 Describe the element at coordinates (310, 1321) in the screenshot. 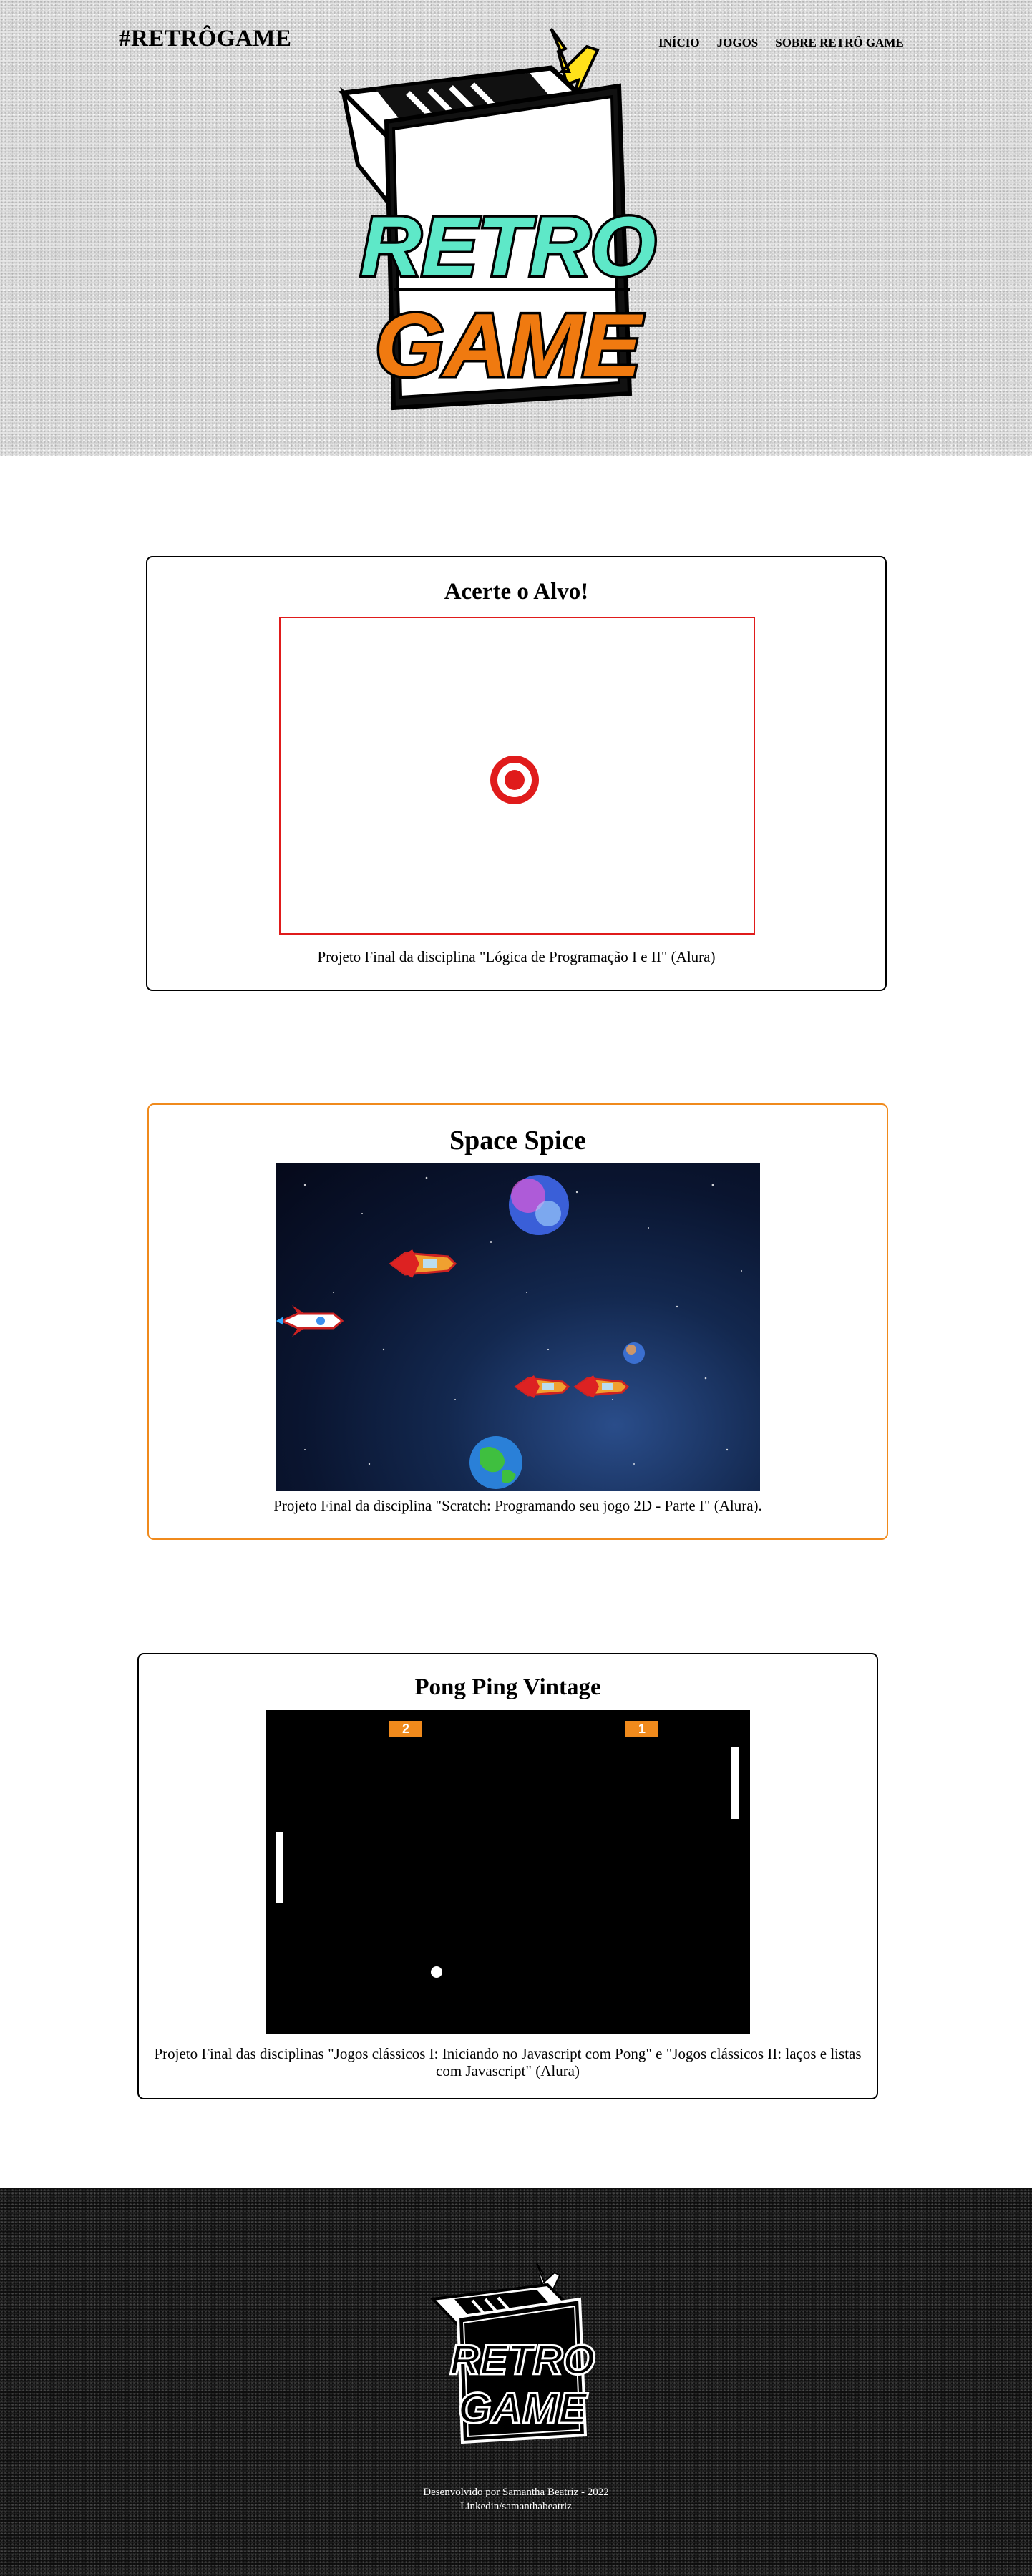

I see `player-rocket-icon` at that location.